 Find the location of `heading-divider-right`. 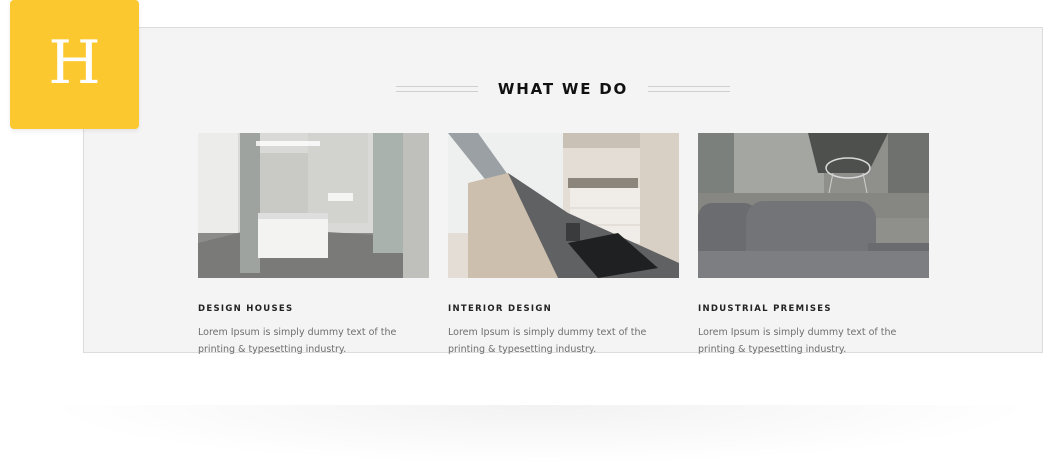

heading-divider-right is located at coordinates (689, 89).